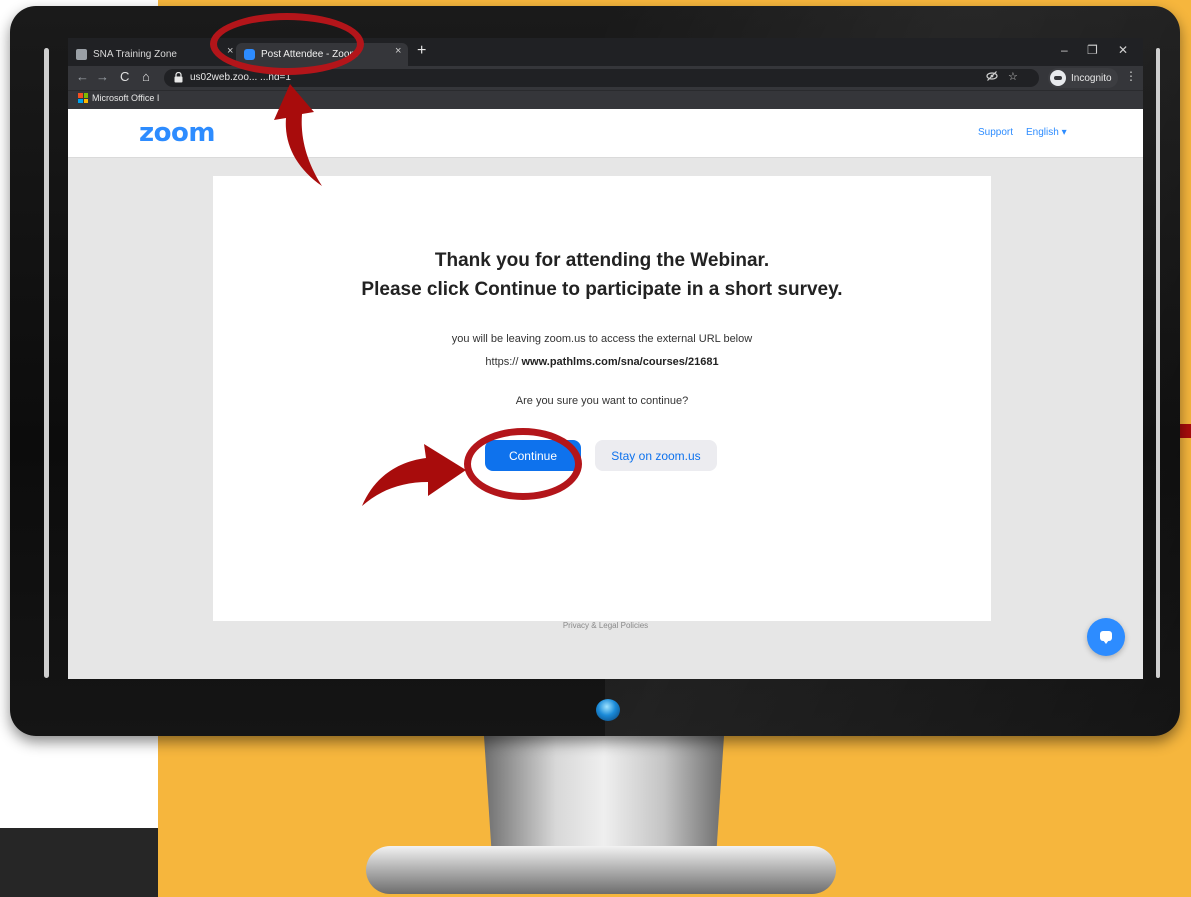 This screenshot has height=897, width=1191. What do you see at coordinates (608, 710) in the screenshot?
I see `power-light-icon` at bounding box center [608, 710].